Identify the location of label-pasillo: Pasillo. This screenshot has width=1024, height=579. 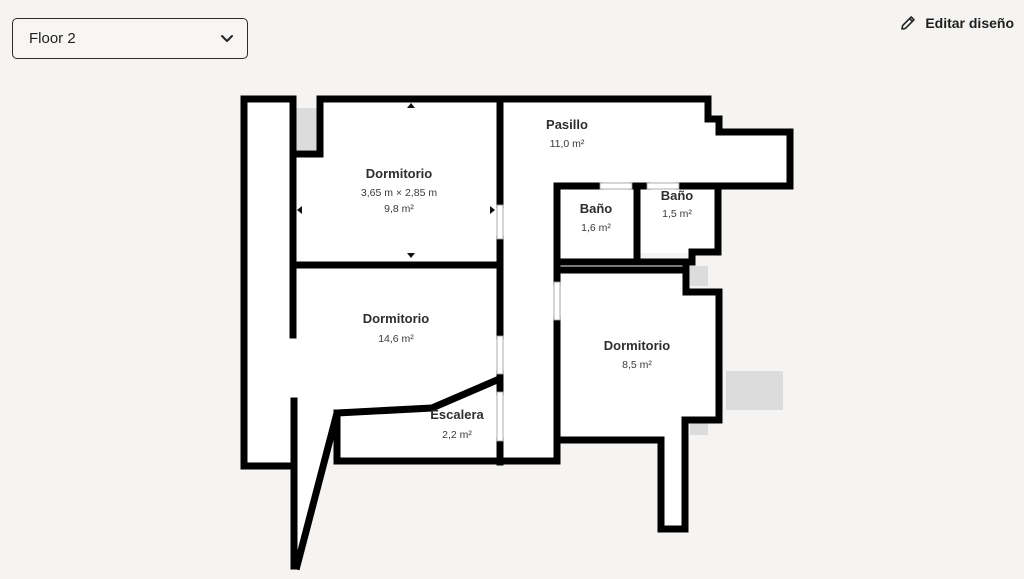
(567, 124).